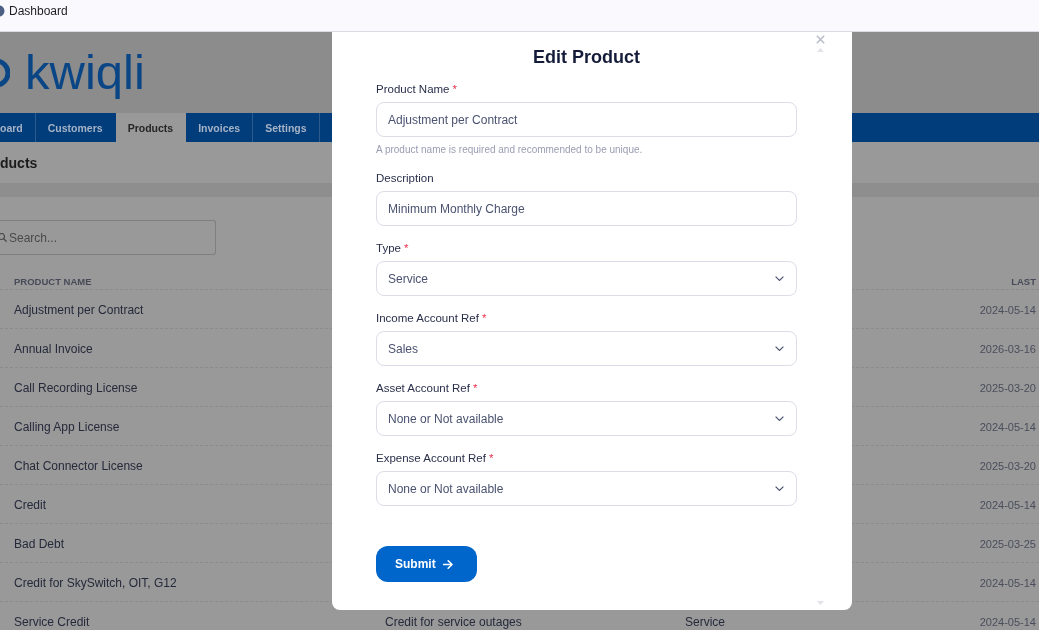  I want to click on field-label: Income Account Ref *, so click(432, 318).